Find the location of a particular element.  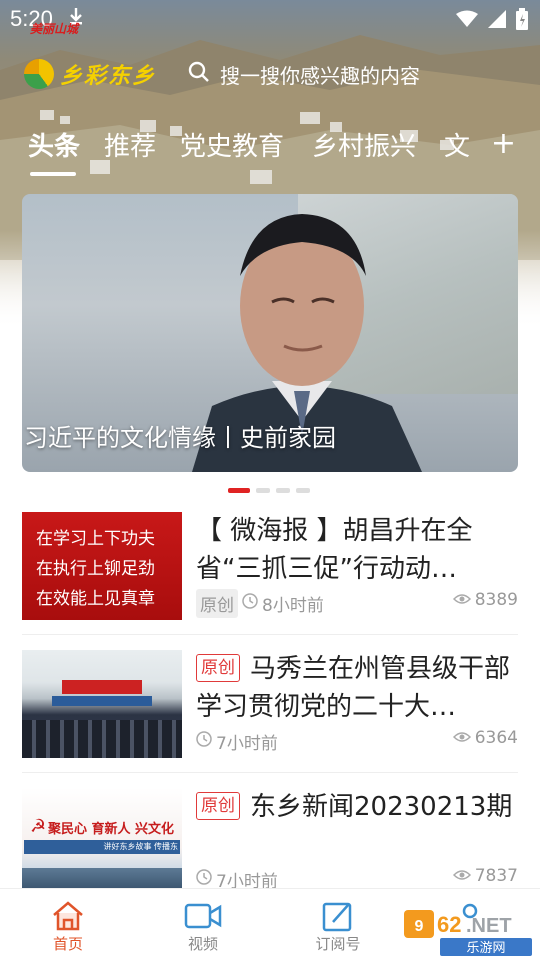

svg-text: 乐游网 is located at coordinates (485, 948).